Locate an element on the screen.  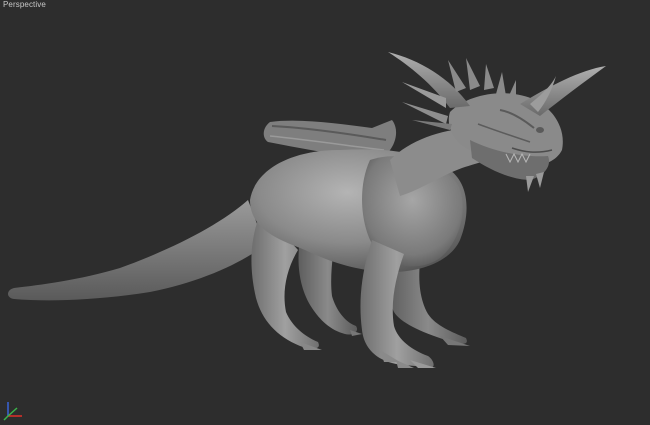
far-front-leg is located at coordinates (428, 303).